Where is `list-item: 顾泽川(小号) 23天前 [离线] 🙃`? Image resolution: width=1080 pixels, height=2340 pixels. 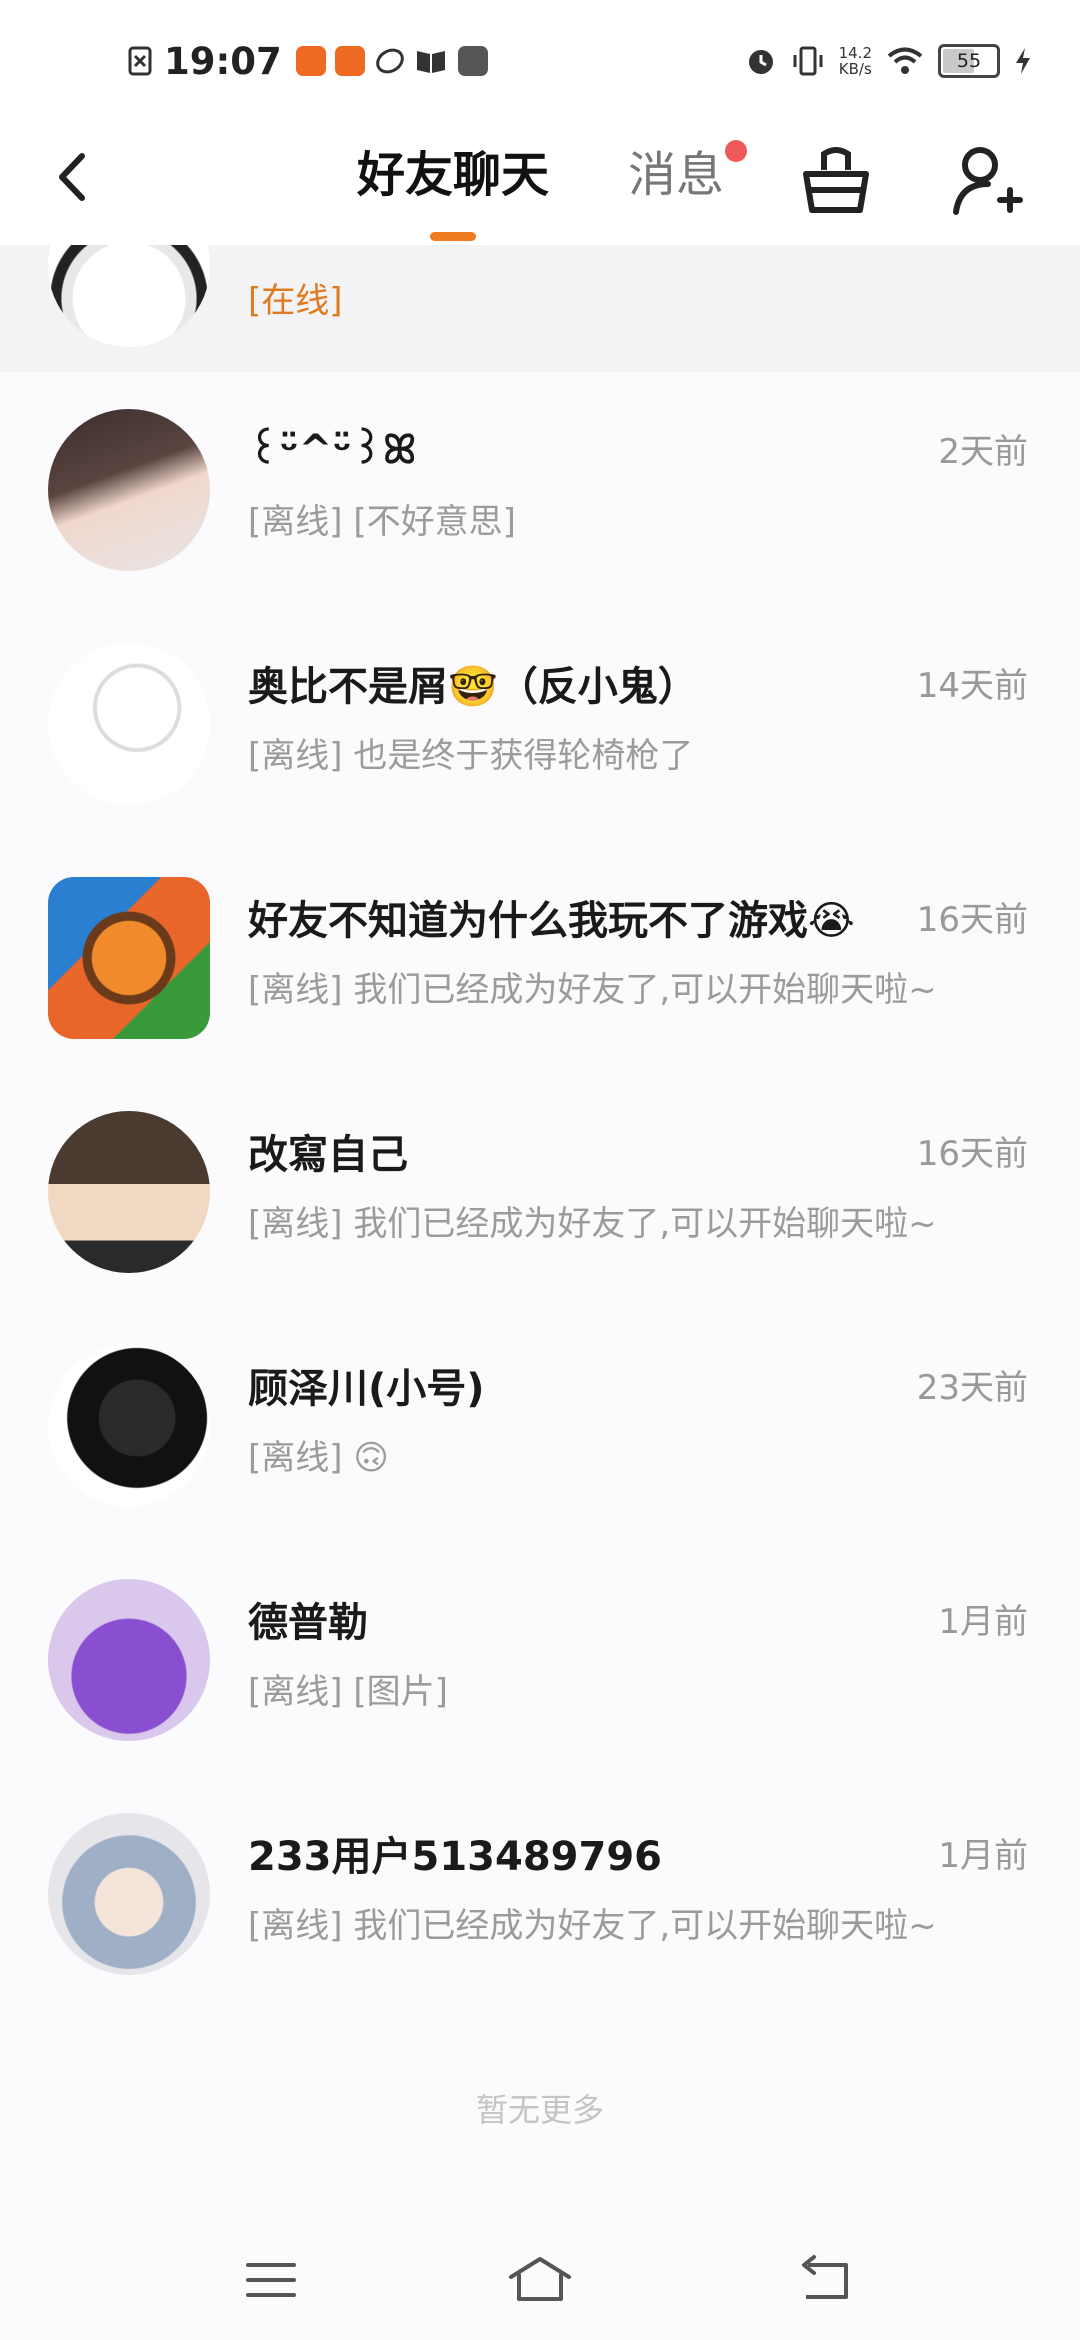
list-item: 顾泽川(小号) 23天前 [离线] 🙃 is located at coordinates (540, 1425).